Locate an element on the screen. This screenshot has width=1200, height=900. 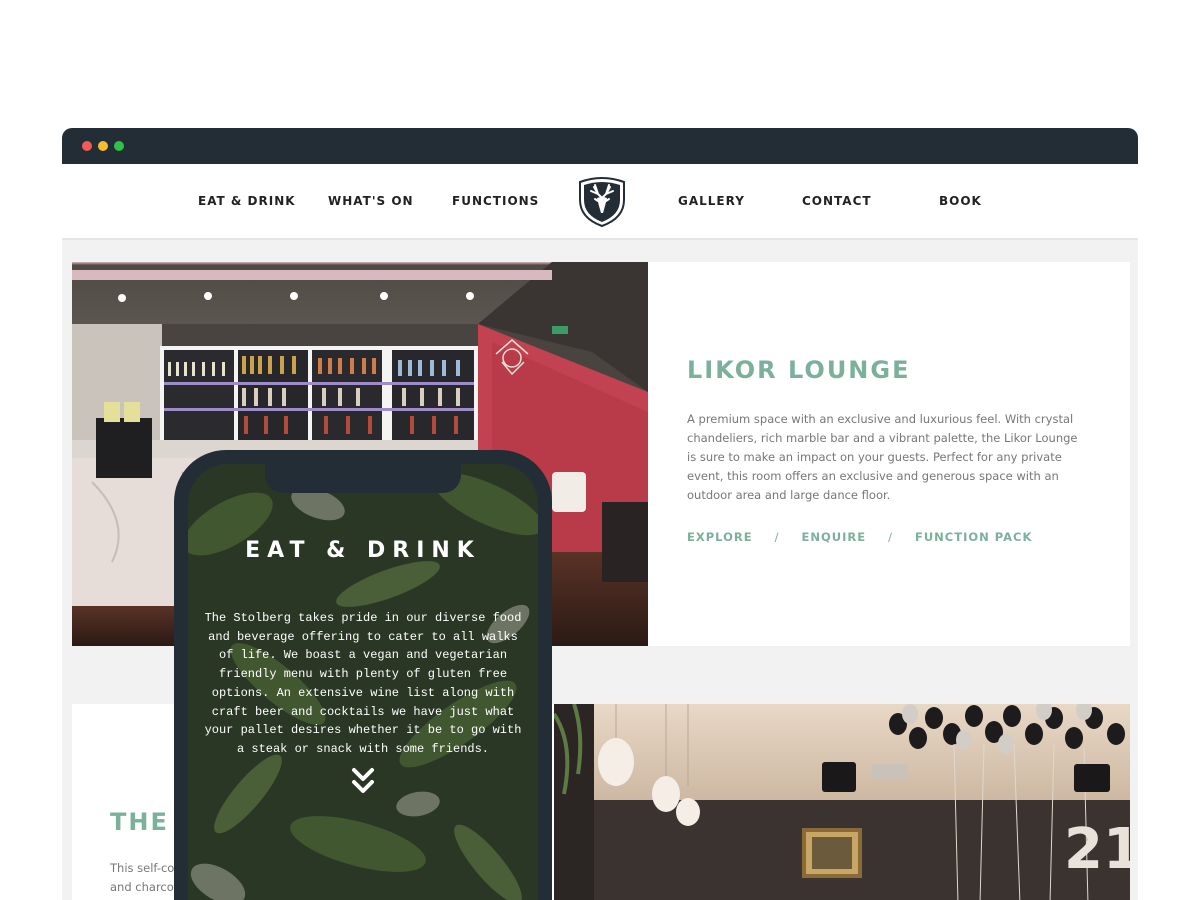
enquire-link: ENQUIRE is located at coordinates (833, 537).